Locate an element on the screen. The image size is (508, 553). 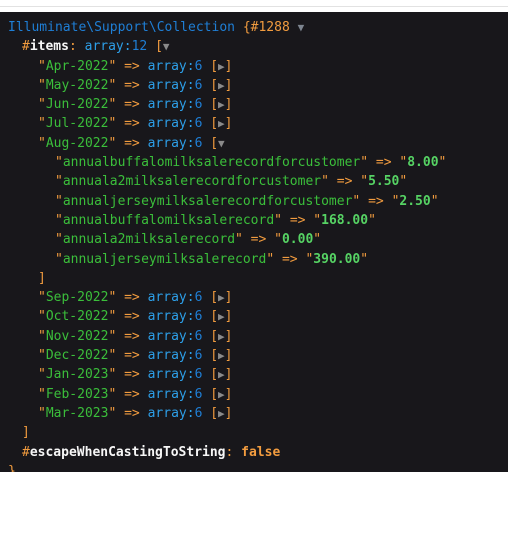
month-entry-line: "Jan-2023" => array:6 [▶] is located at coordinates (254, 374).